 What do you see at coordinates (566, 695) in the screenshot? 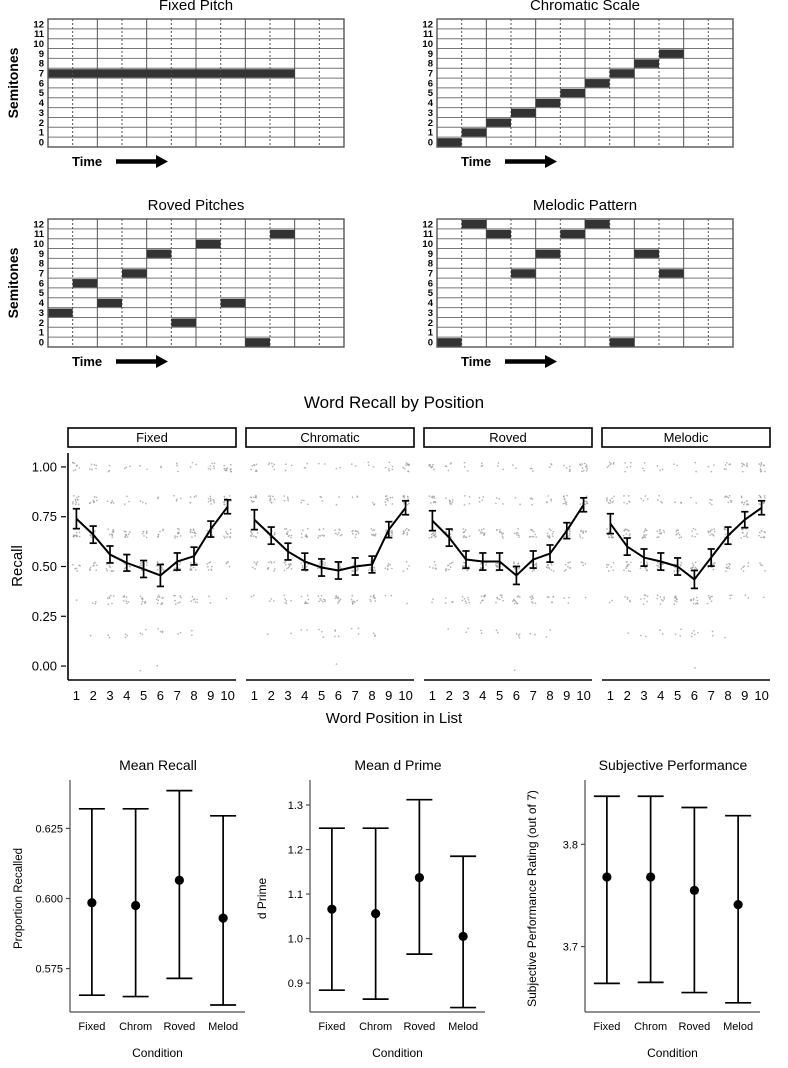
I see `recall-x-tick-label: 9` at bounding box center [566, 695].